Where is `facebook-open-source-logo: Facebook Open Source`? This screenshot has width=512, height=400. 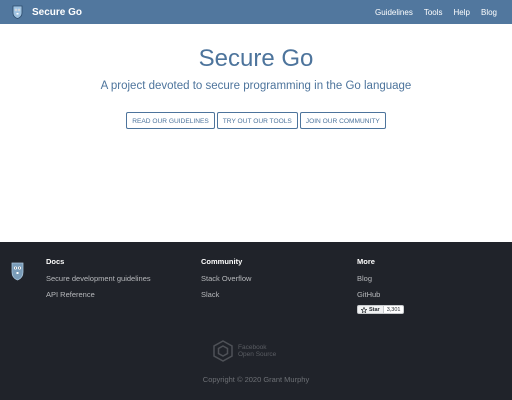 facebook-open-source-logo: Facebook Open Source is located at coordinates (244, 351).